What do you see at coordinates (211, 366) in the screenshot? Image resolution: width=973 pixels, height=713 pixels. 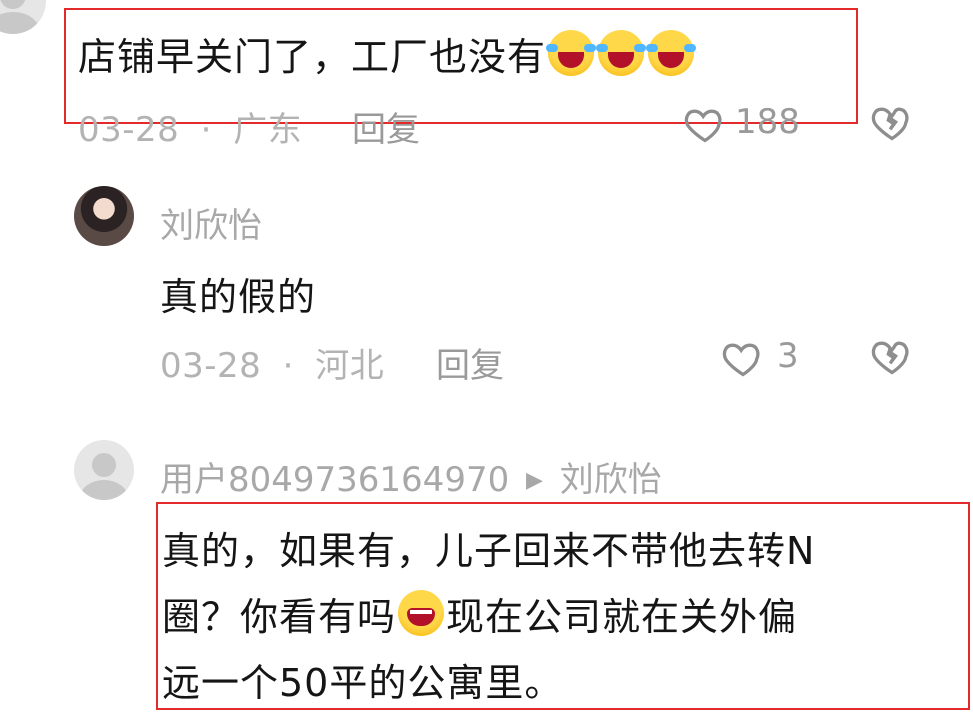 I see `comment-2-date: 03-28` at bounding box center [211, 366].